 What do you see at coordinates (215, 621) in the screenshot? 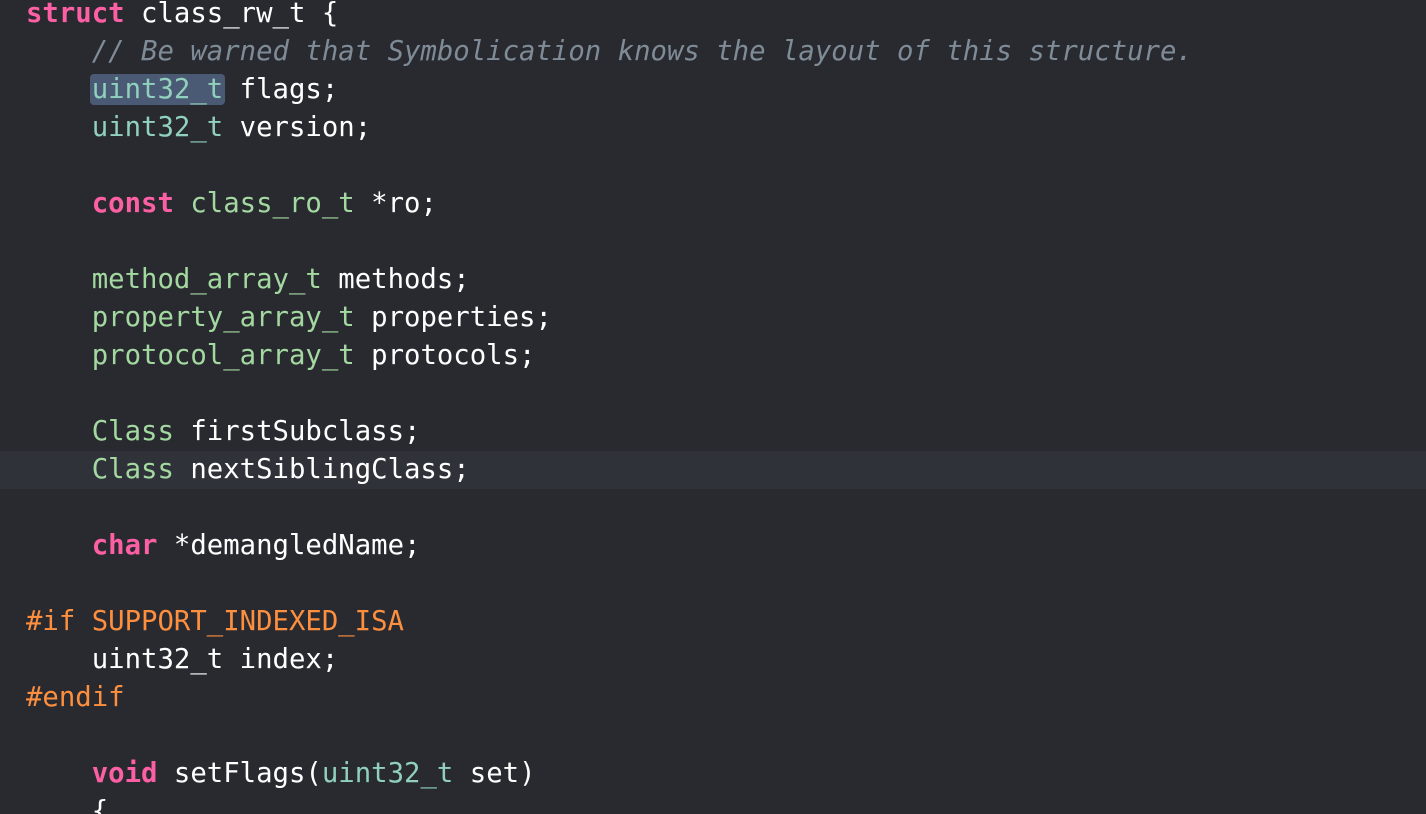
I see `code-token: #if SUPPORT_INDEXED_ISA` at bounding box center [215, 621].